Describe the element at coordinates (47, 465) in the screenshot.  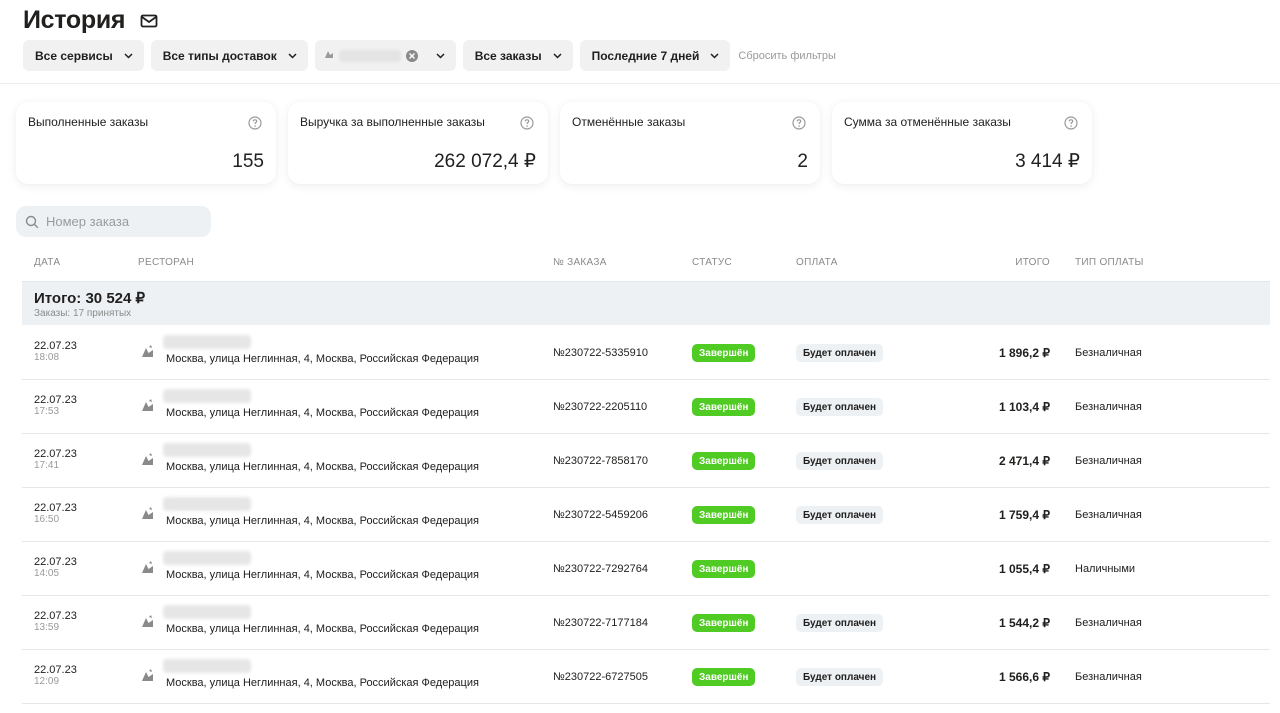
I see `order-time: 17:41` at that location.